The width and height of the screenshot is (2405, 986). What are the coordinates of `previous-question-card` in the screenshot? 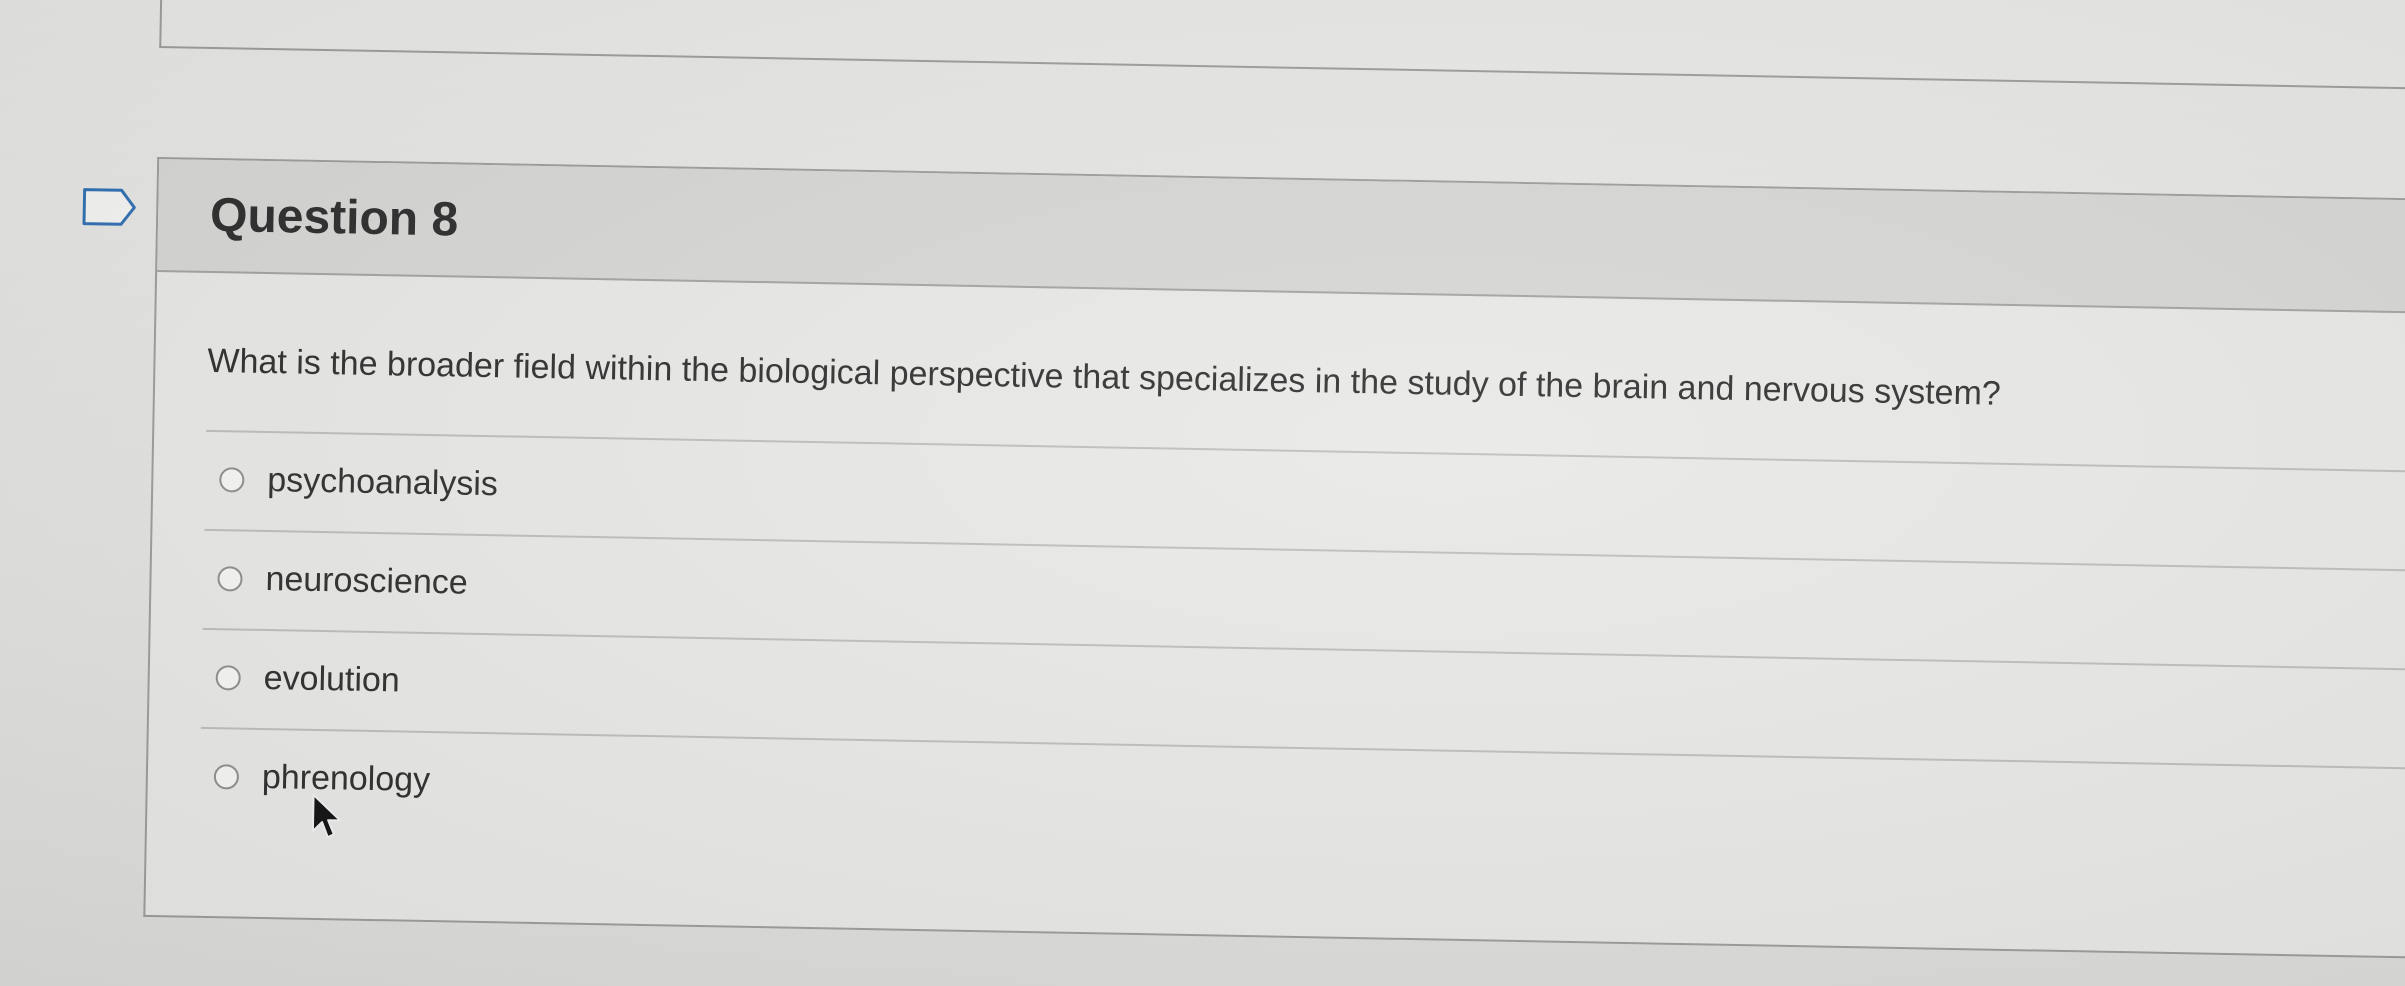 It's located at (1282, 46).